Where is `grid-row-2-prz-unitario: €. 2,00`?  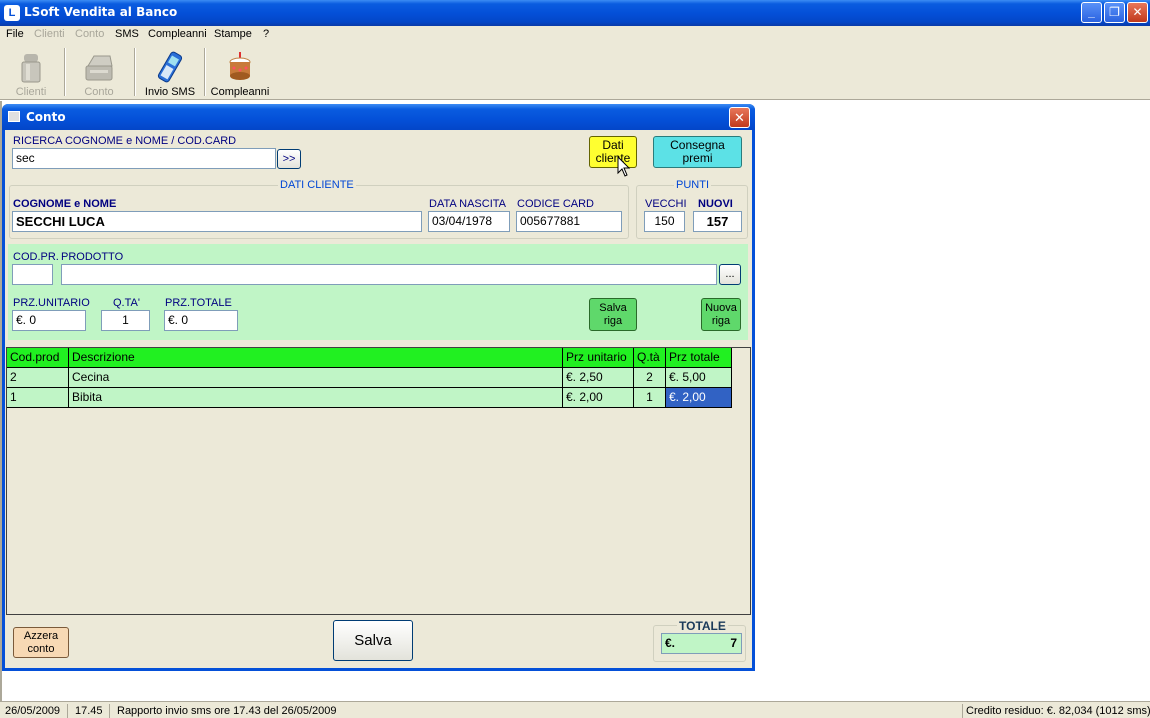
grid-row-2-prz-unitario: €. 2,00 is located at coordinates (598, 398).